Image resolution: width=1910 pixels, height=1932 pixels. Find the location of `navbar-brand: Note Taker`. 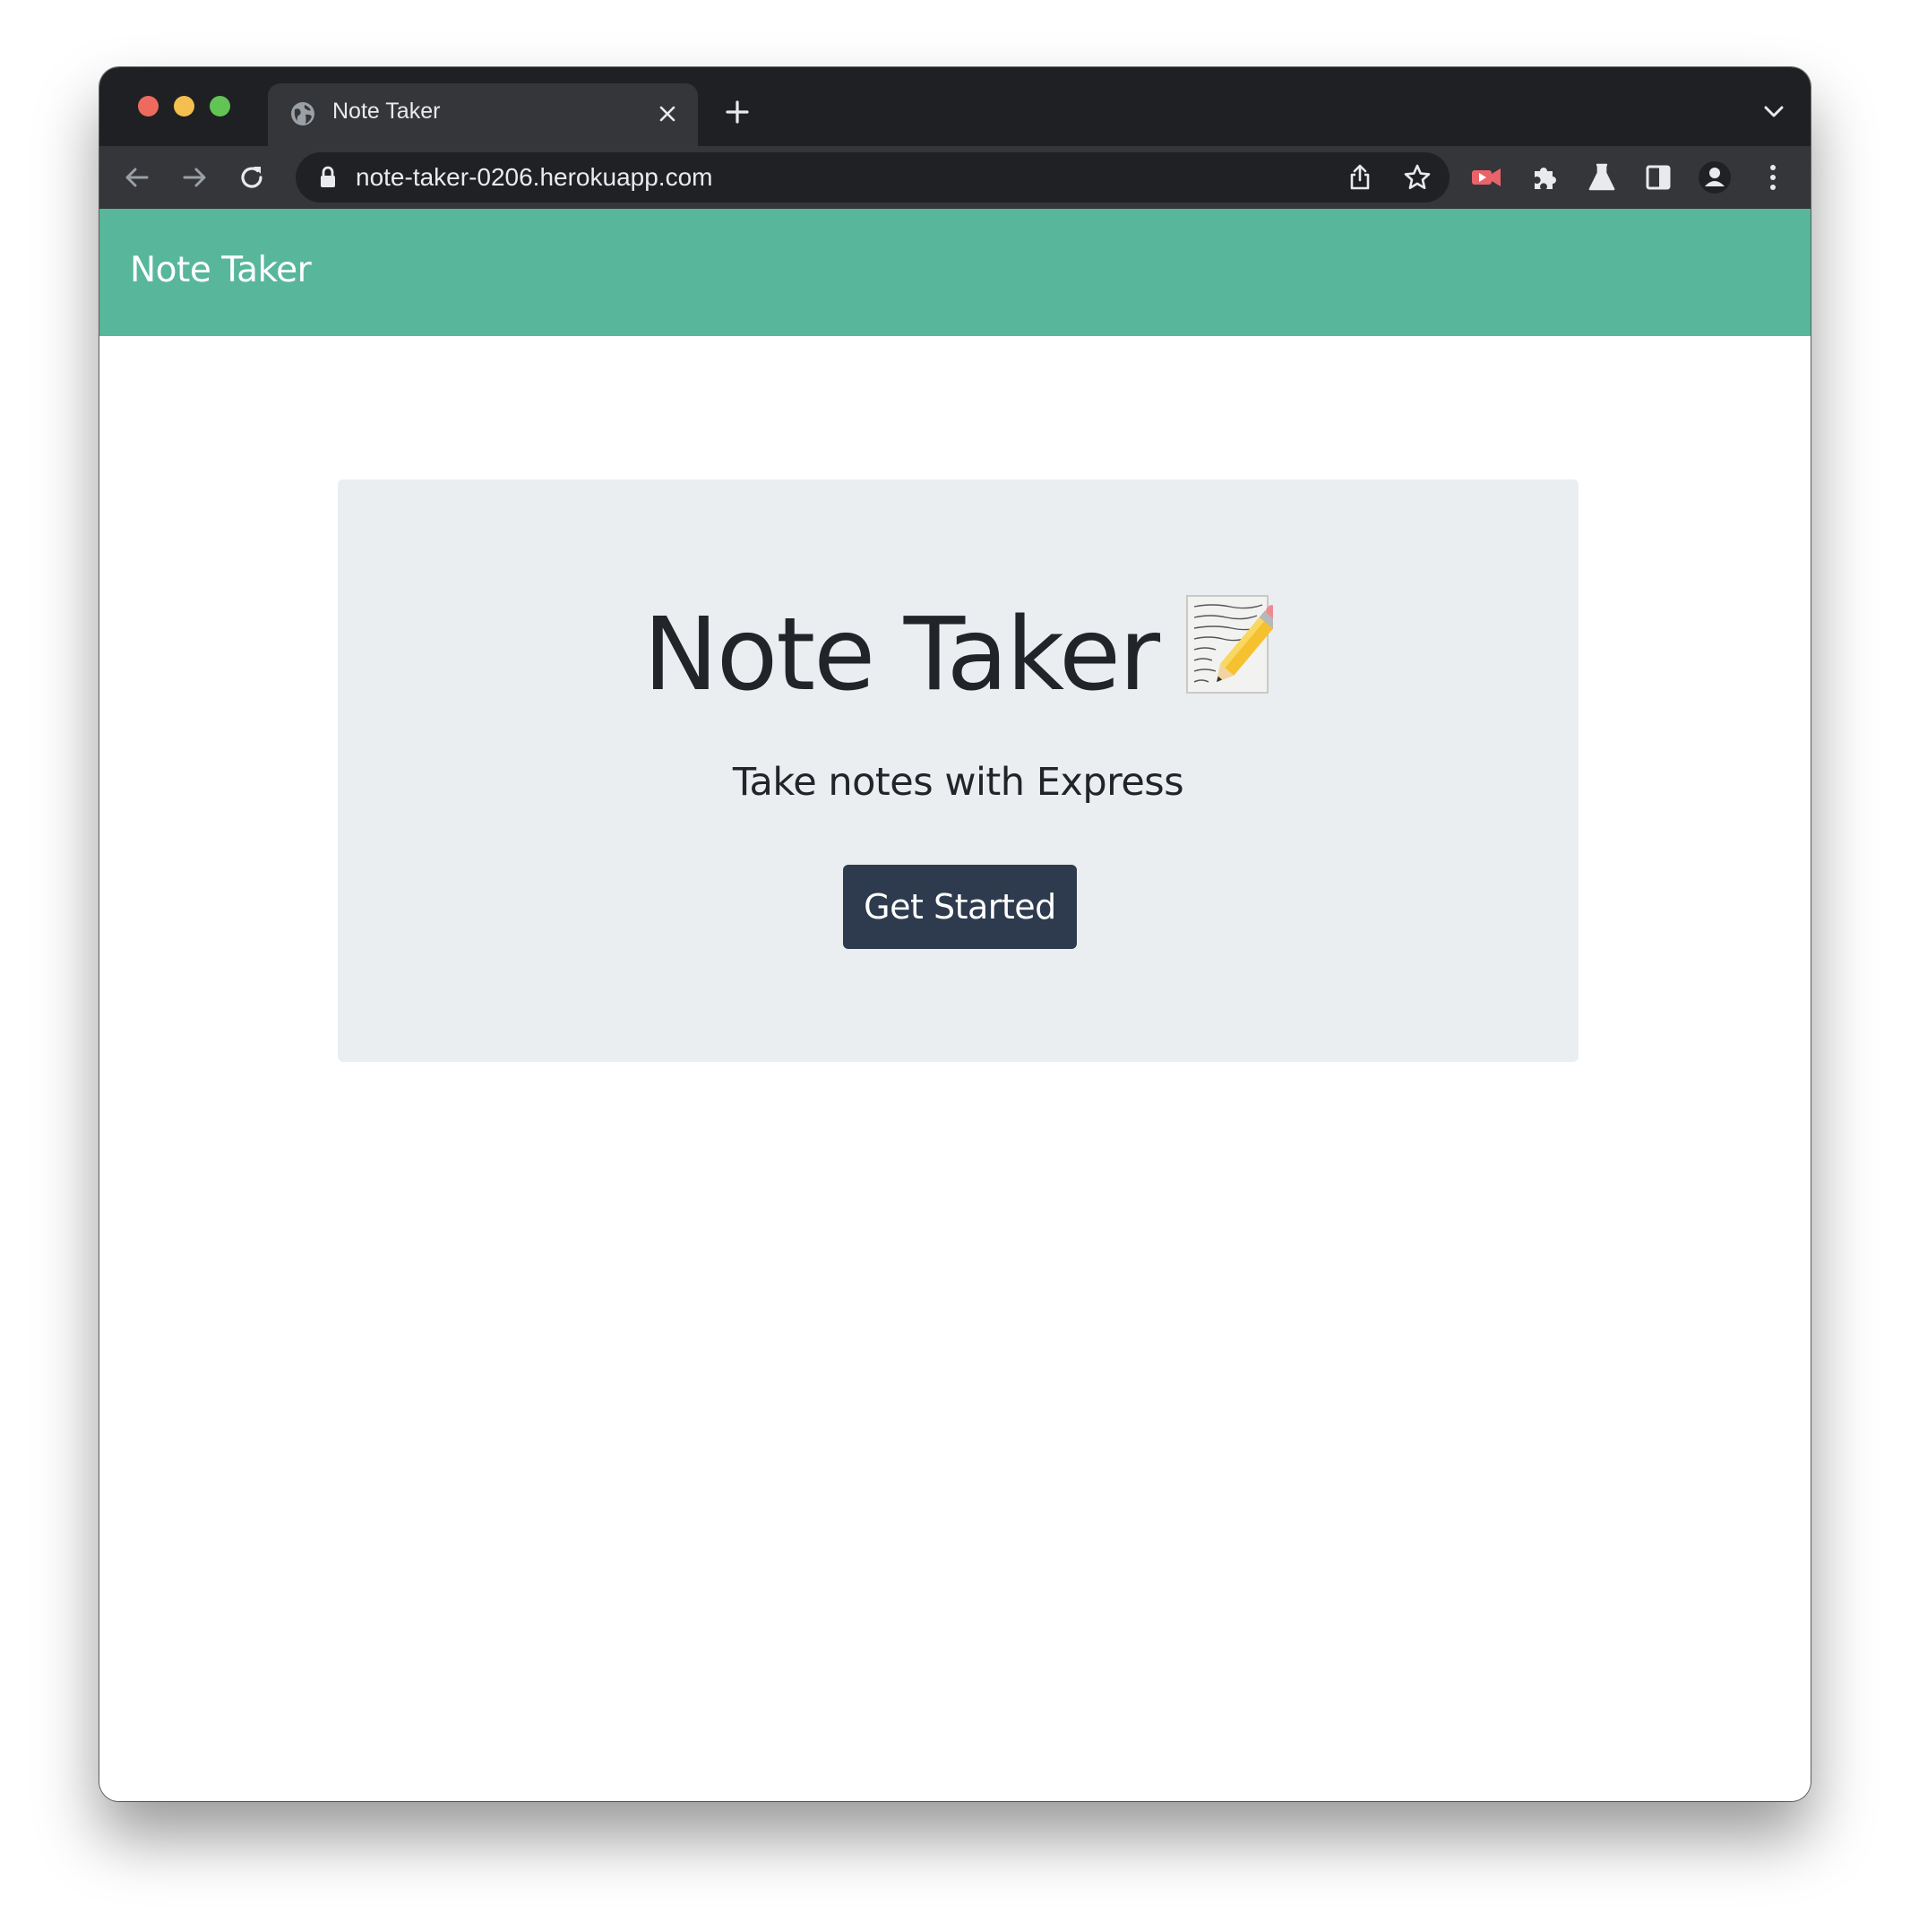

navbar-brand: Note Taker is located at coordinates (221, 270).